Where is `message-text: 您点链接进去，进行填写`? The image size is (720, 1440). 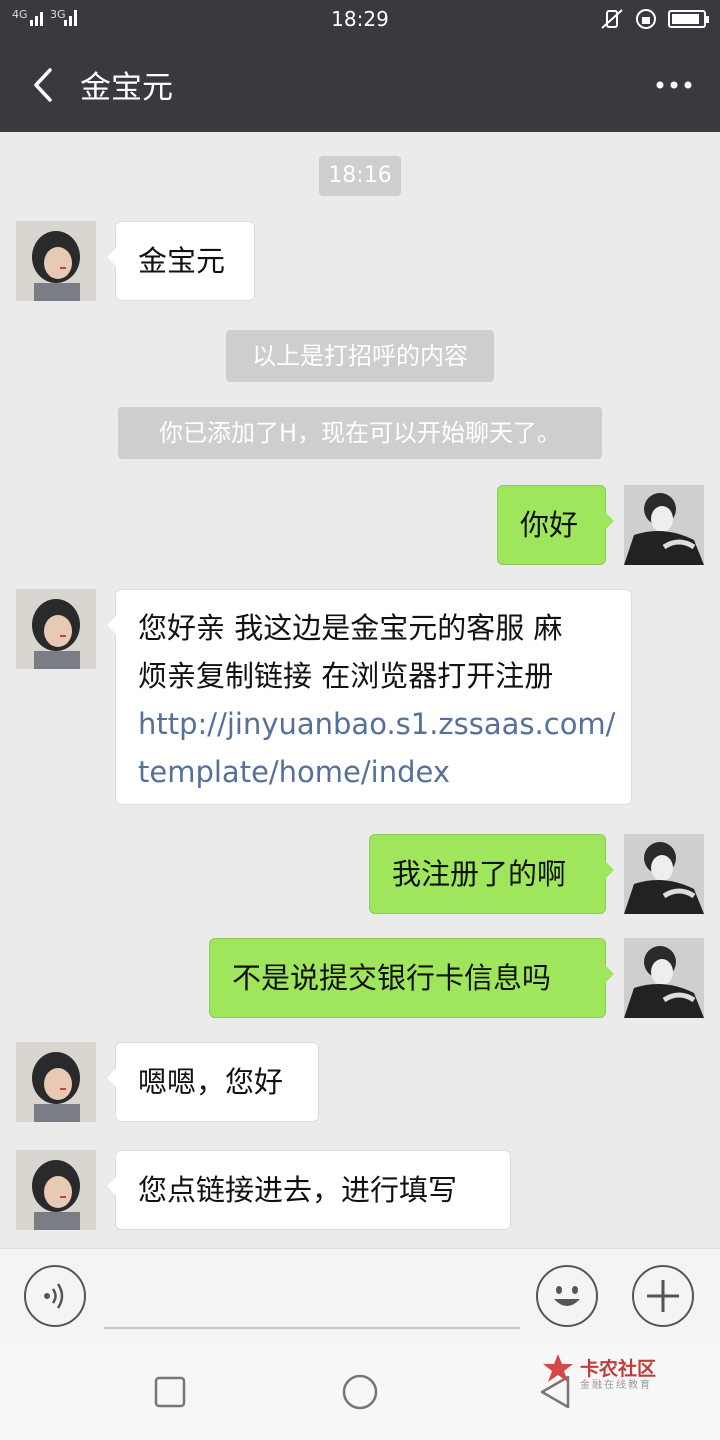 message-text: 您点链接进去，进行填写 is located at coordinates (298, 1190).